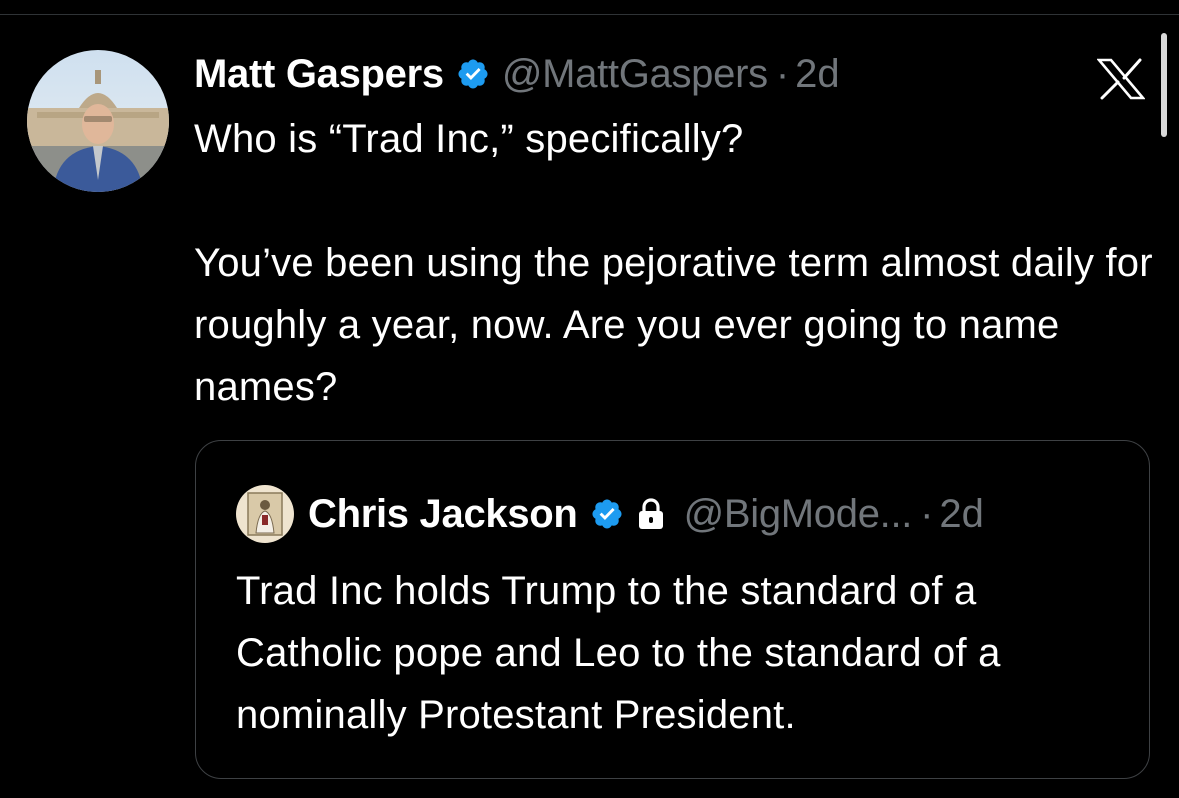  I want to click on avatar-image, so click(98, 121).